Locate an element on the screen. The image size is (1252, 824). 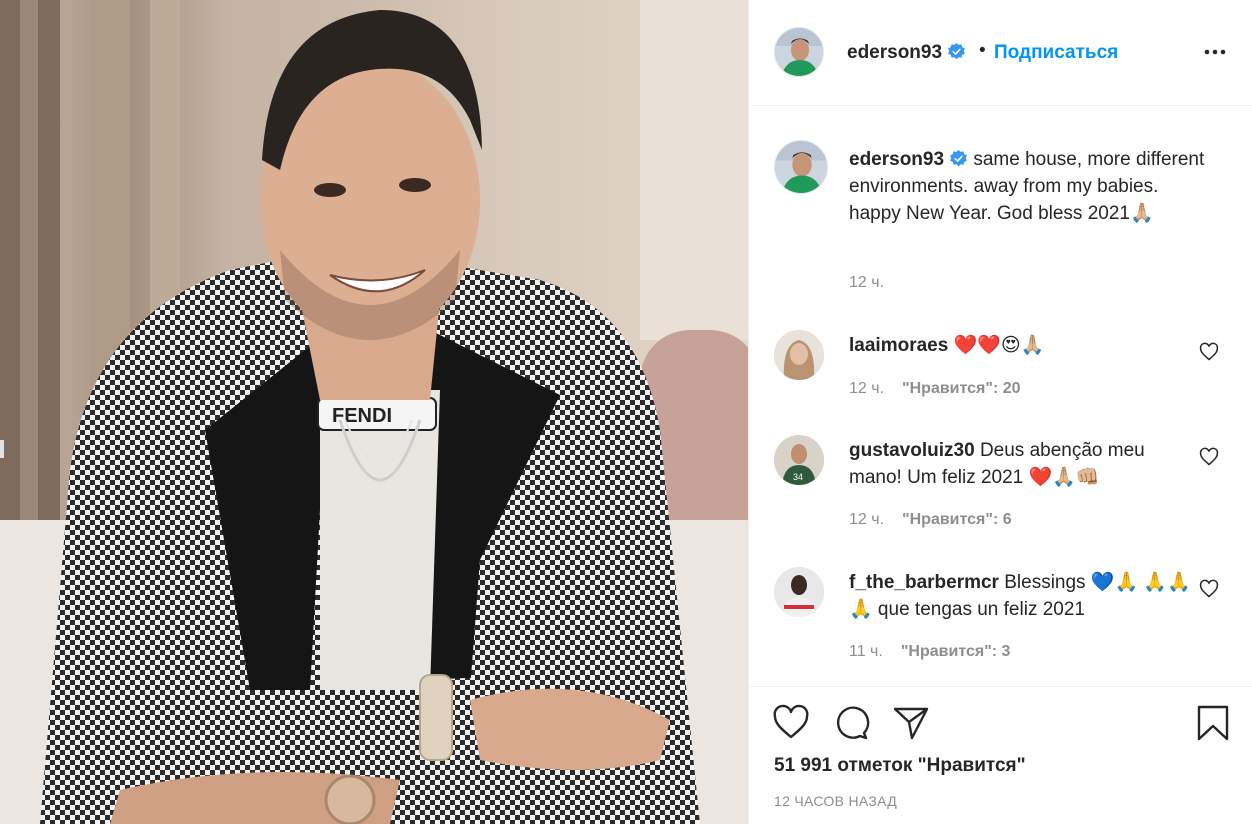
comment-meta: 12 ч. "Нравится": 20 is located at coordinates (935, 389).